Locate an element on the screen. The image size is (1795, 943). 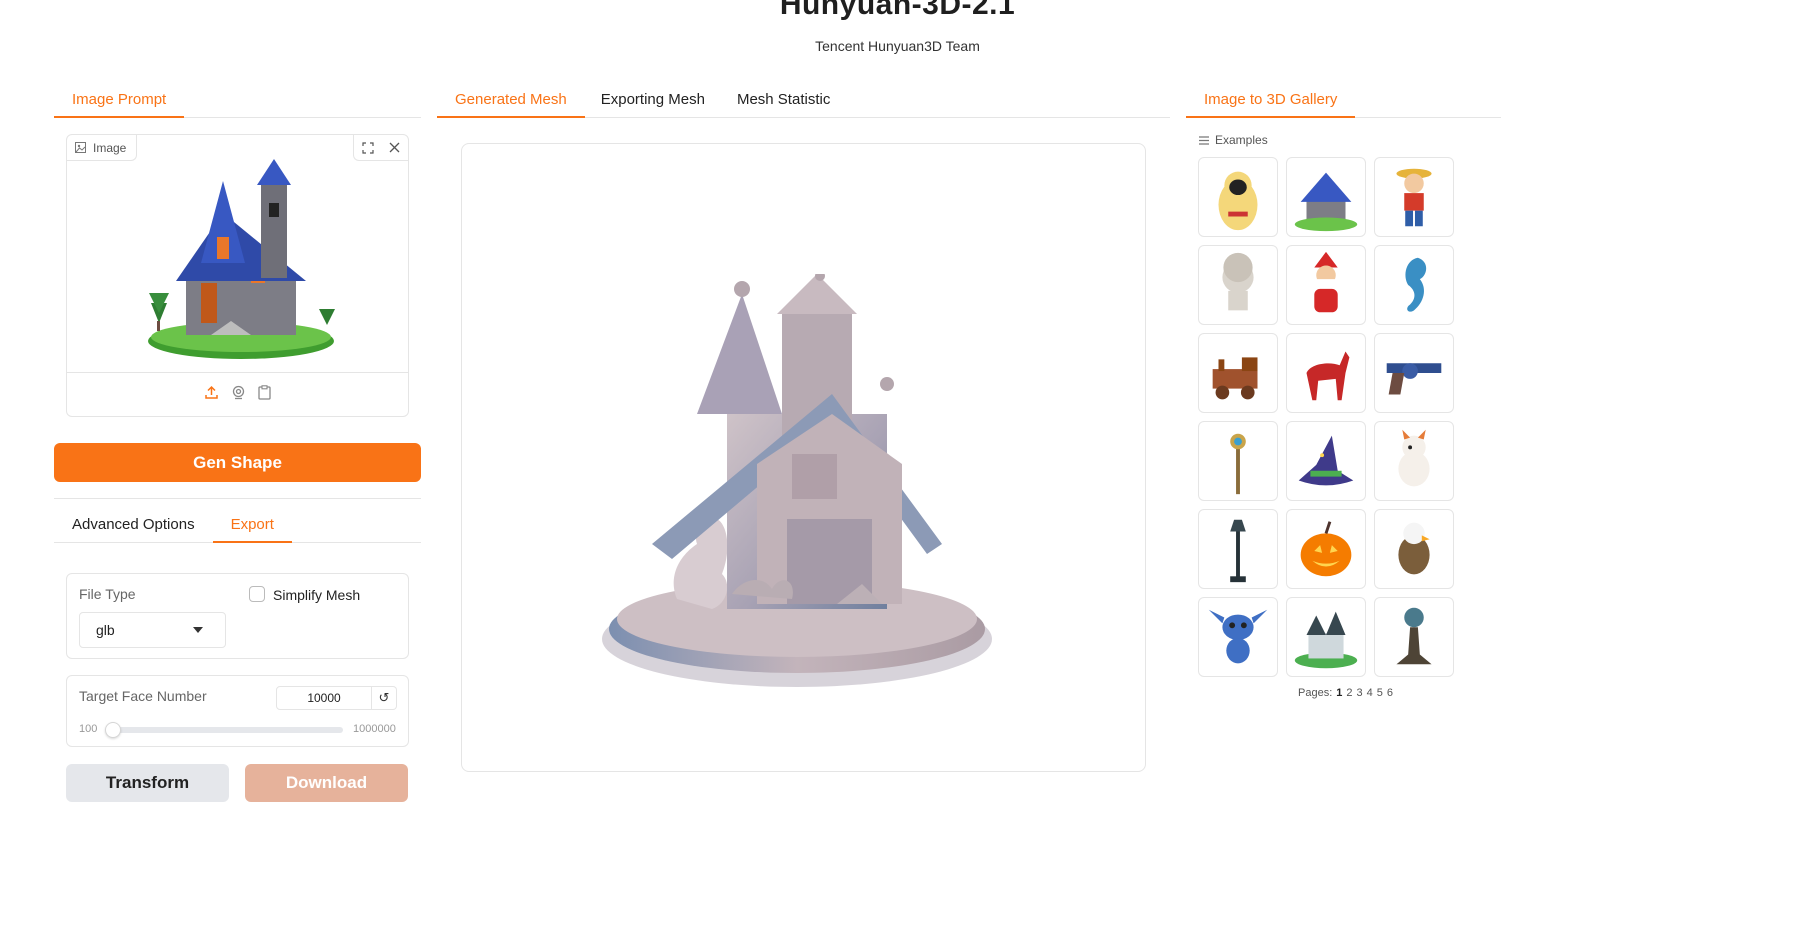
examples-header: Examples is located at coordinates (1233, 140).